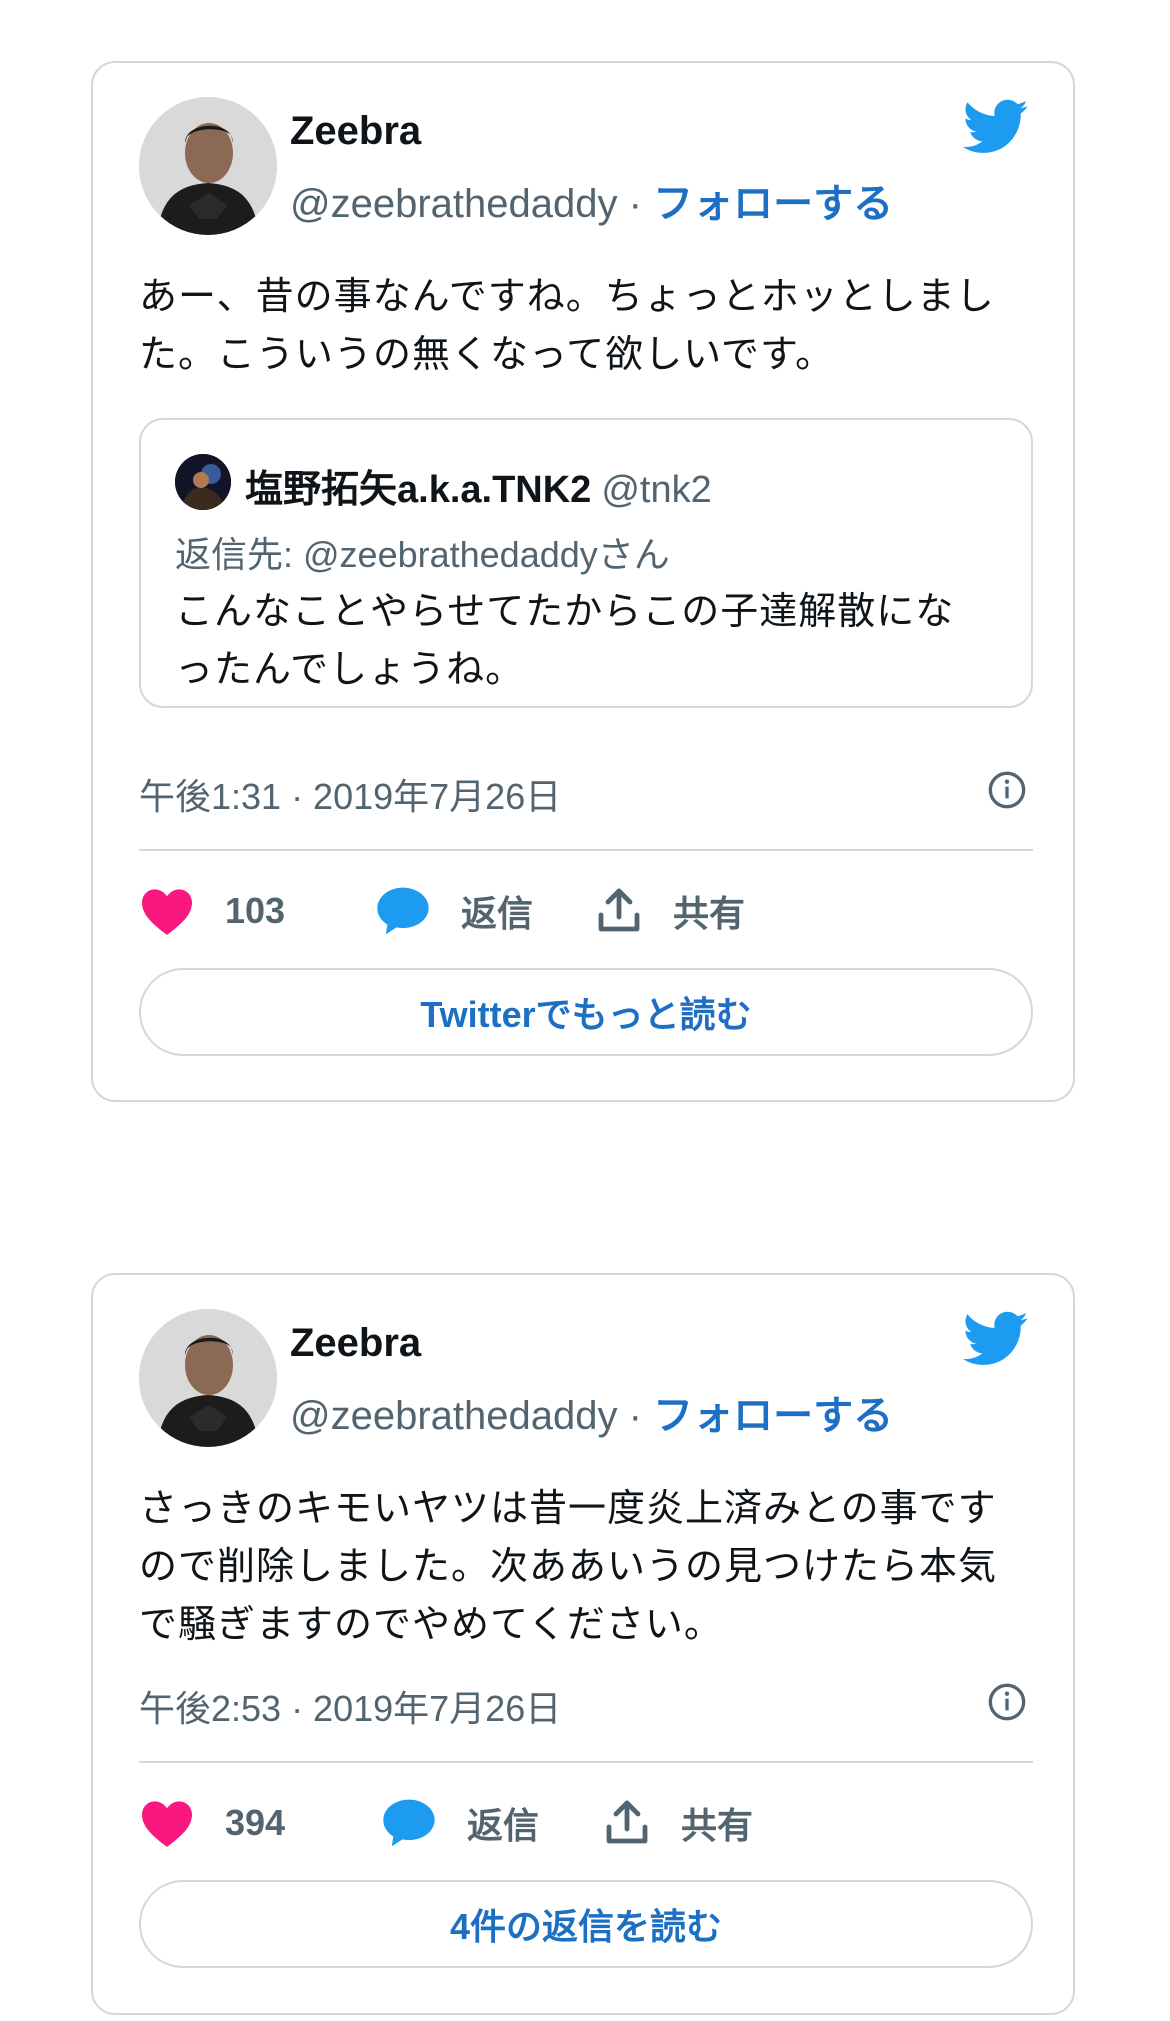  I want to click on like-count: 103, so click(255, 910).